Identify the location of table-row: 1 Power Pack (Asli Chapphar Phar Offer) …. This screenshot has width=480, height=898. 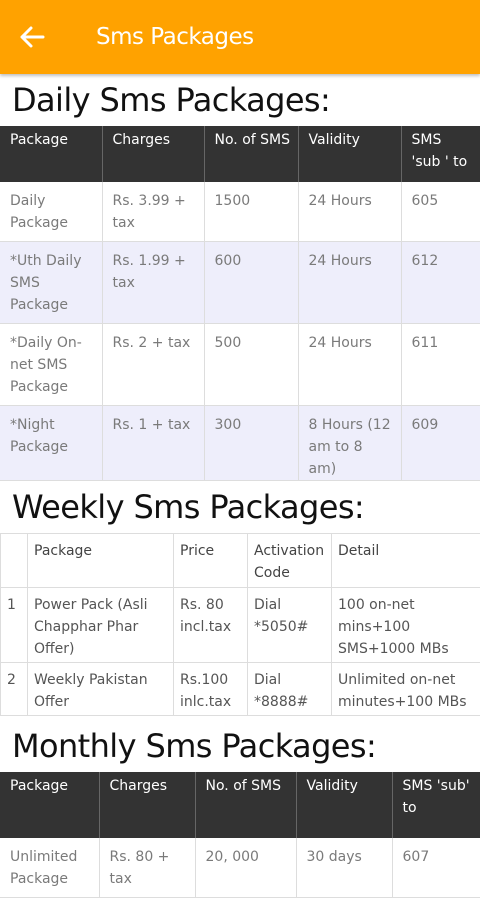
(240, 624).